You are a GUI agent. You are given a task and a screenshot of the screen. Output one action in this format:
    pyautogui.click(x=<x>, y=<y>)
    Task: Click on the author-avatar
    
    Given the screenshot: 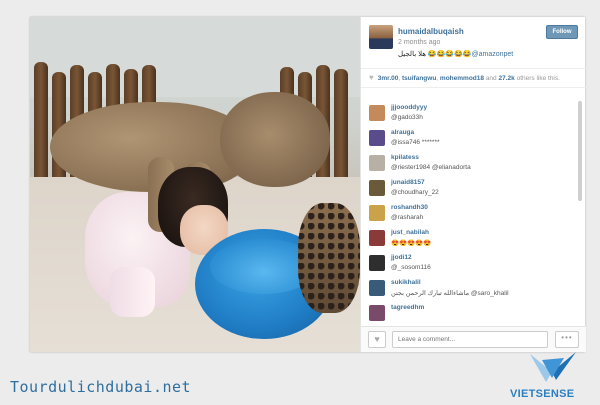 What is the action you would take?
    pyautogui.click(x=381, y=37)
    